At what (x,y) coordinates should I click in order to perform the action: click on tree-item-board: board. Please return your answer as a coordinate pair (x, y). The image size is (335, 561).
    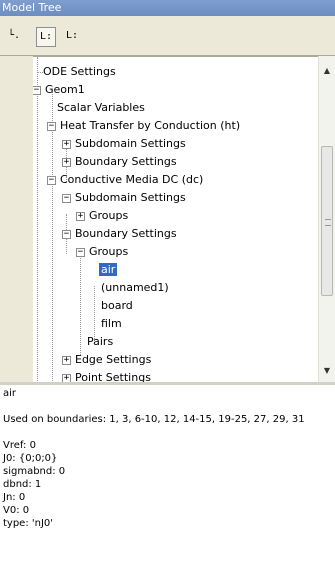
    Looking at the image, I should click on (117, 306).